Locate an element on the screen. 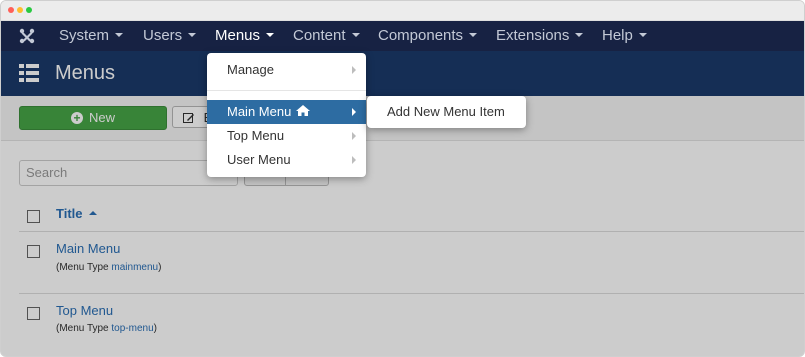 This screenshot has height=357, width=805. main-menu-submenu: Add New Menu Item is located at coordinates (446, 112).